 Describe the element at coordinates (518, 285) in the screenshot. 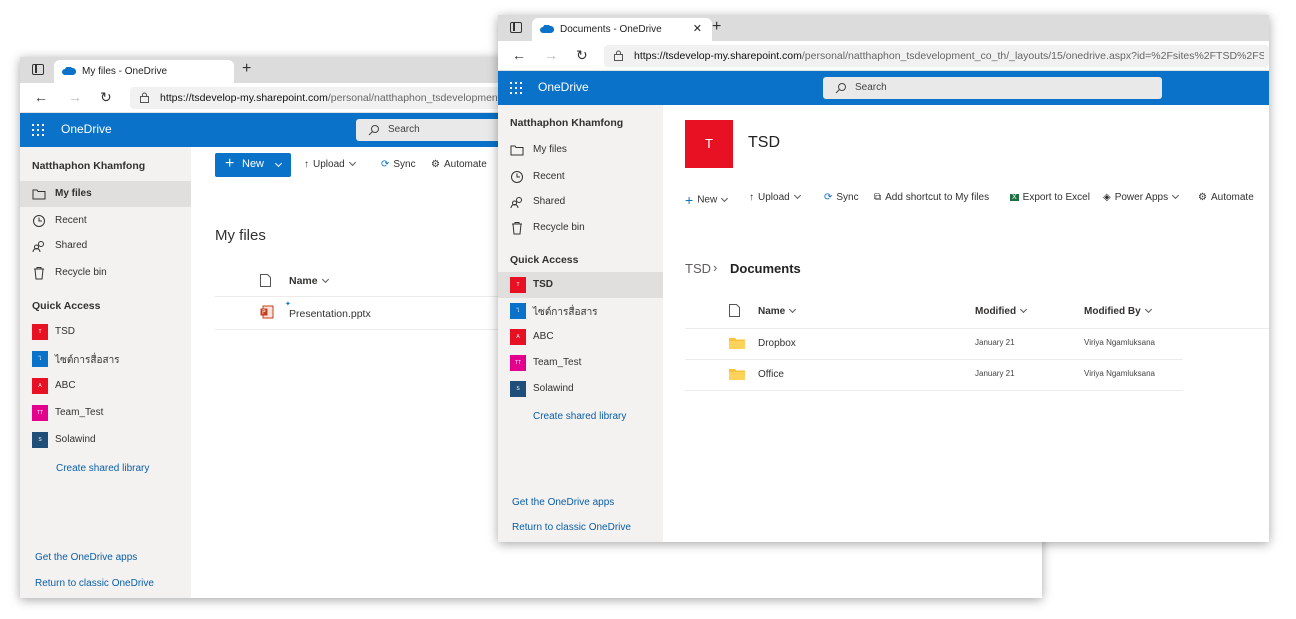

I see `site-logo: T` at that location.